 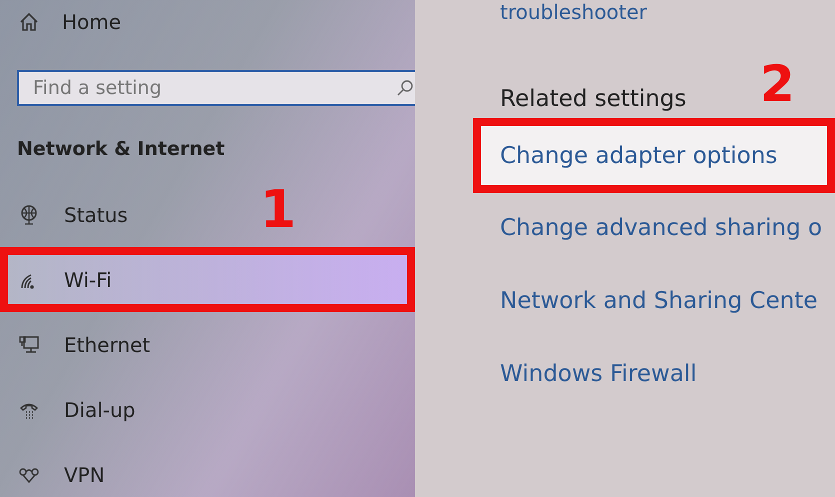 I want to click on home-link: Home, so click(x=207, y=22).